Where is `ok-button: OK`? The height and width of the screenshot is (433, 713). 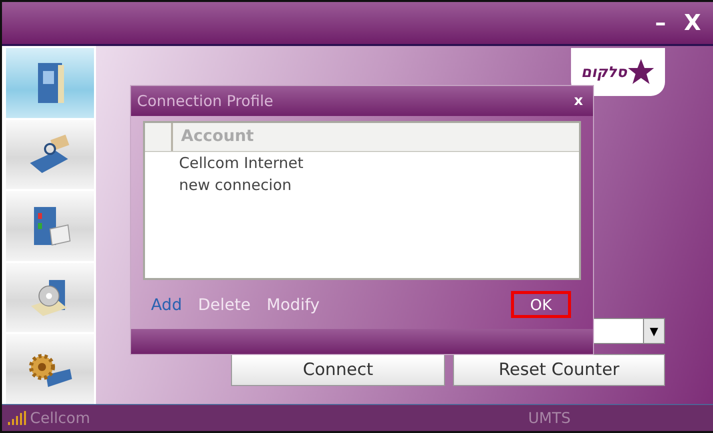 ok-button: OK is located at coordinates (541, 304).